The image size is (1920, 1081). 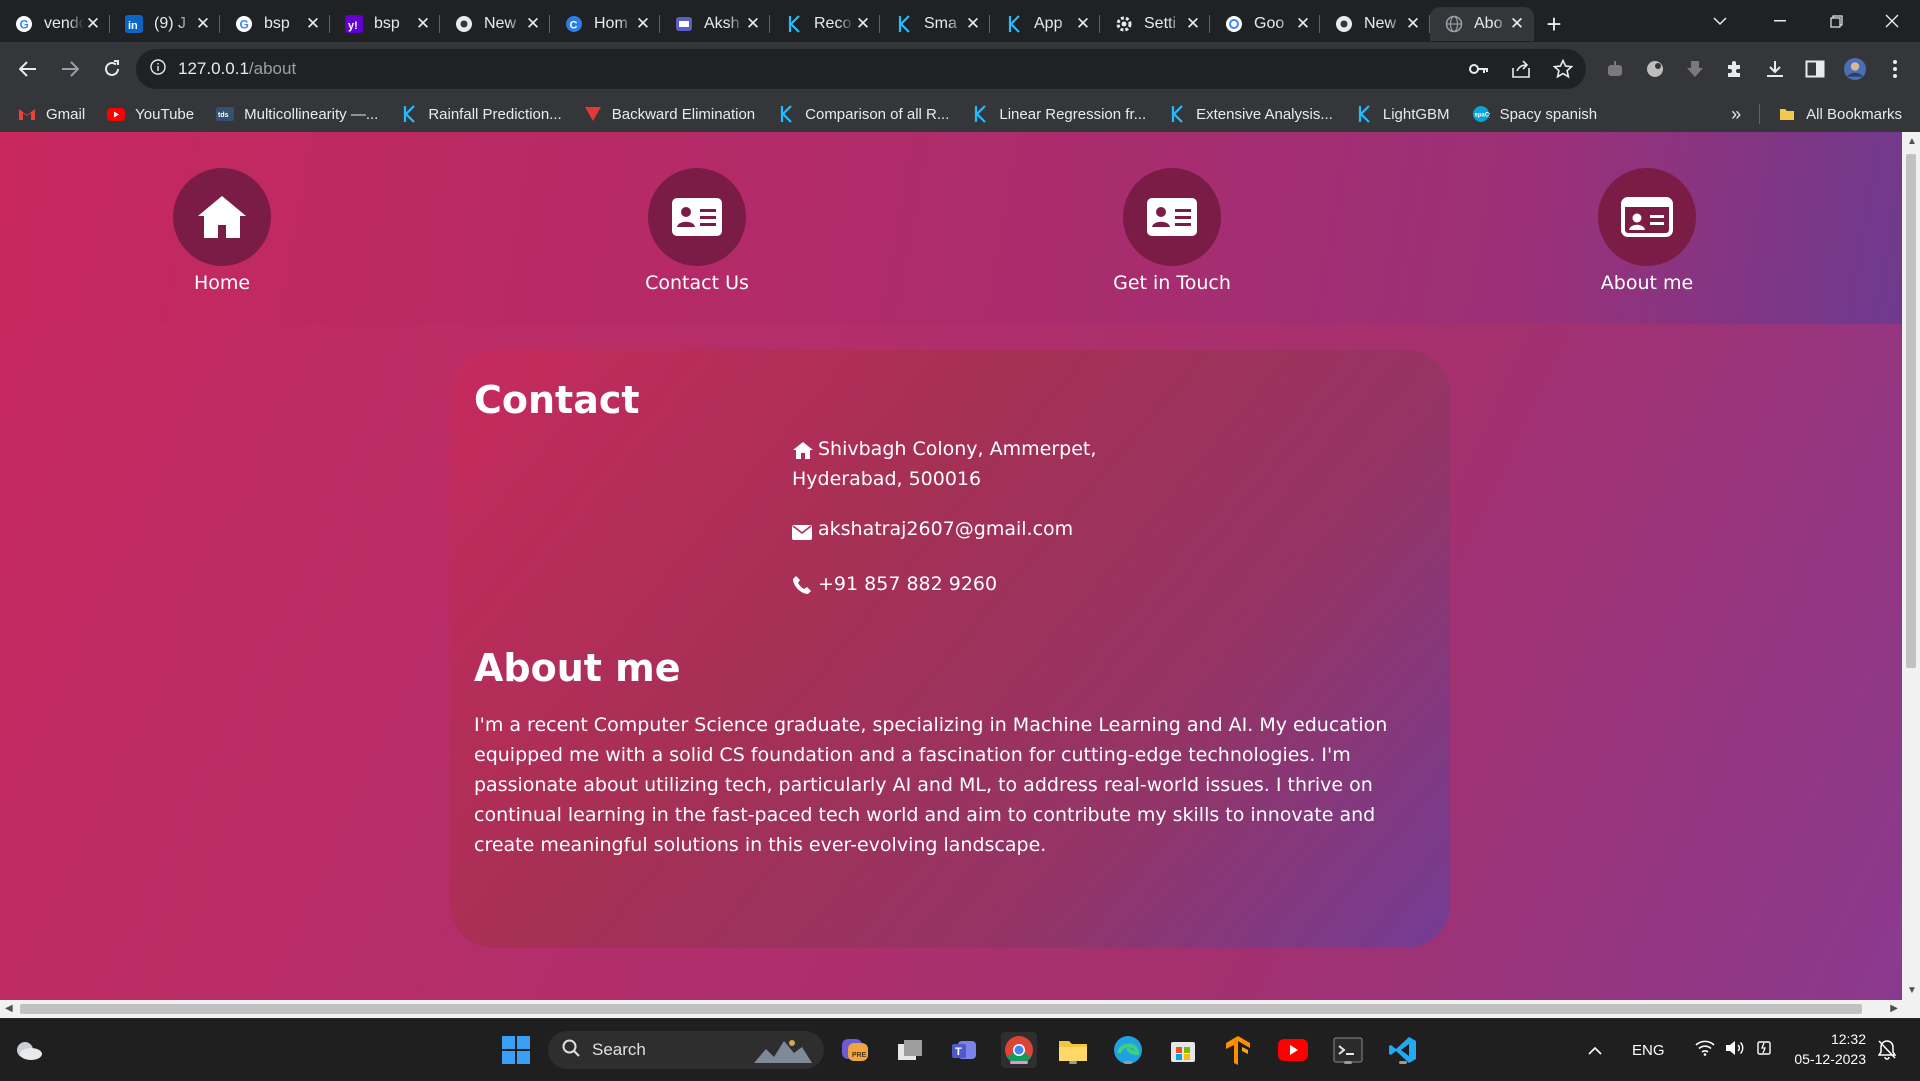 I want to click on forward-button, so click(x=70, y=69).